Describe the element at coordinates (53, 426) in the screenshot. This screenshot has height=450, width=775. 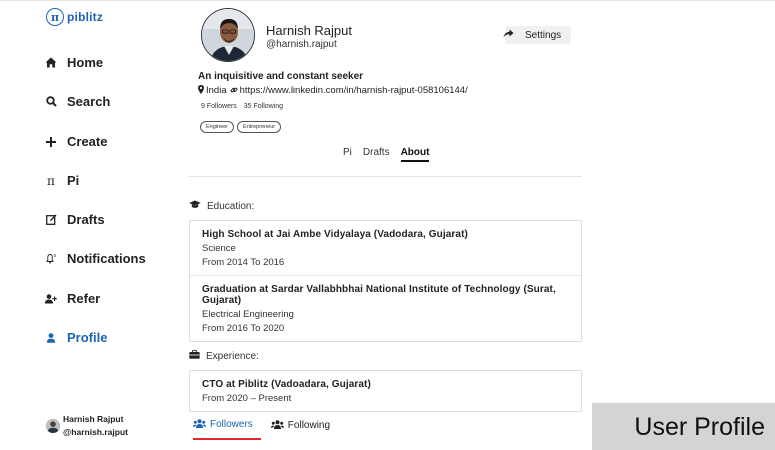
I see `avatar` at that location.